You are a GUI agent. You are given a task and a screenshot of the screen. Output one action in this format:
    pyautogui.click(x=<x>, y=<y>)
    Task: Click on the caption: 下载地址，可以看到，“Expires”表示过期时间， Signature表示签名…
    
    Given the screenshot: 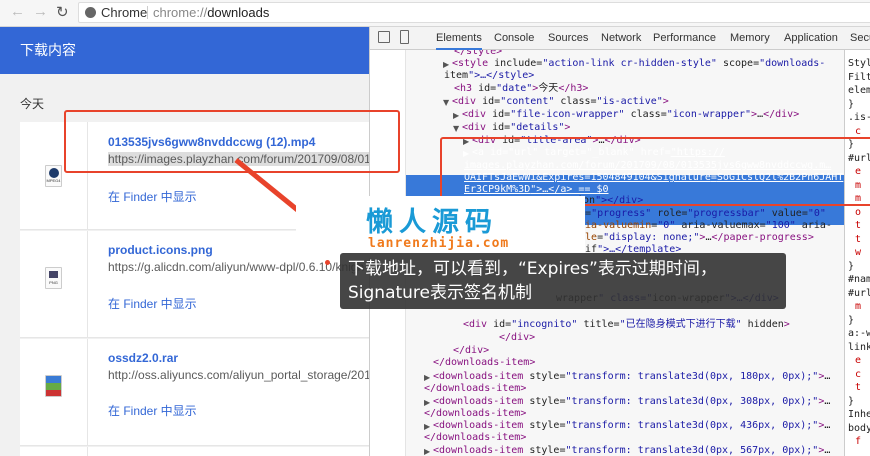 What is the action you would take?
    pyautogui.click(x=563, y=281)
    